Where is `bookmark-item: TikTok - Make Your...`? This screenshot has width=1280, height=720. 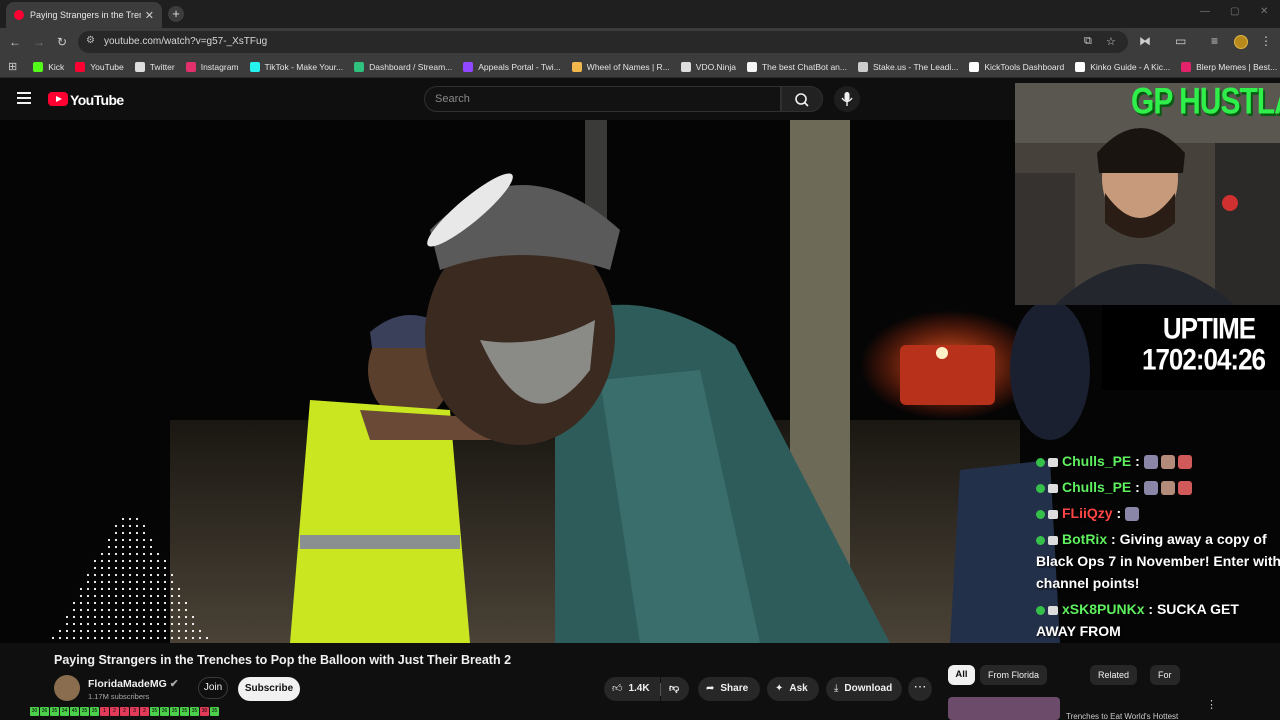
bookmark-item: TikTok - Make Your... is located at coordinates (296, 66).